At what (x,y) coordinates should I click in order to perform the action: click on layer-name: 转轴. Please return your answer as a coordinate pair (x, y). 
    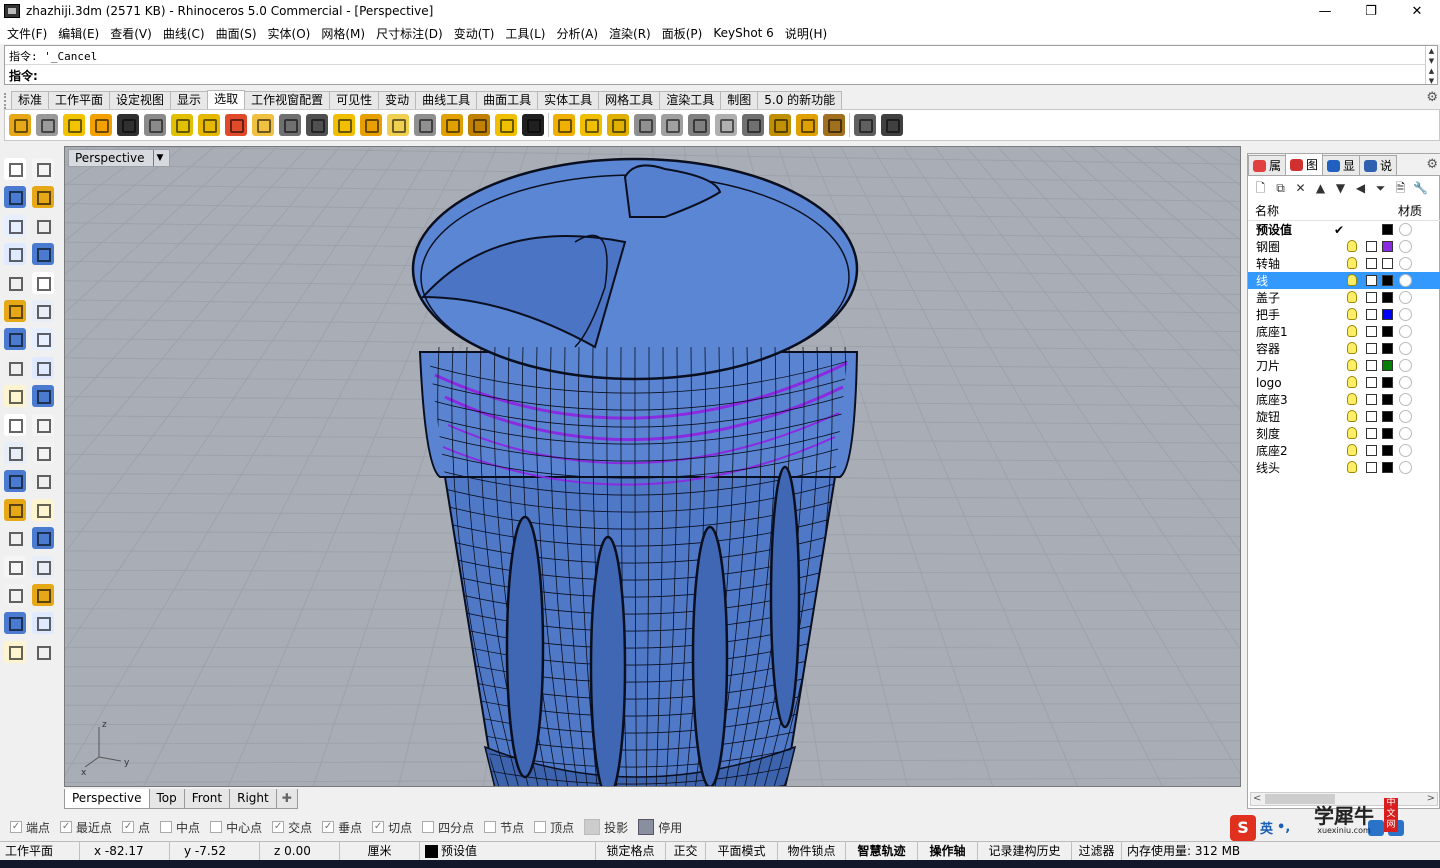
    Looking at the image, I should click on (1294, 264).